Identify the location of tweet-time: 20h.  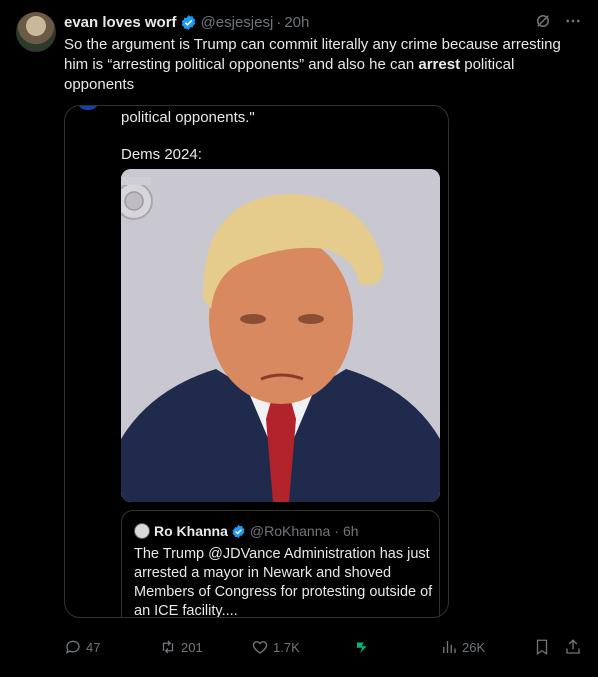
(296, 22).